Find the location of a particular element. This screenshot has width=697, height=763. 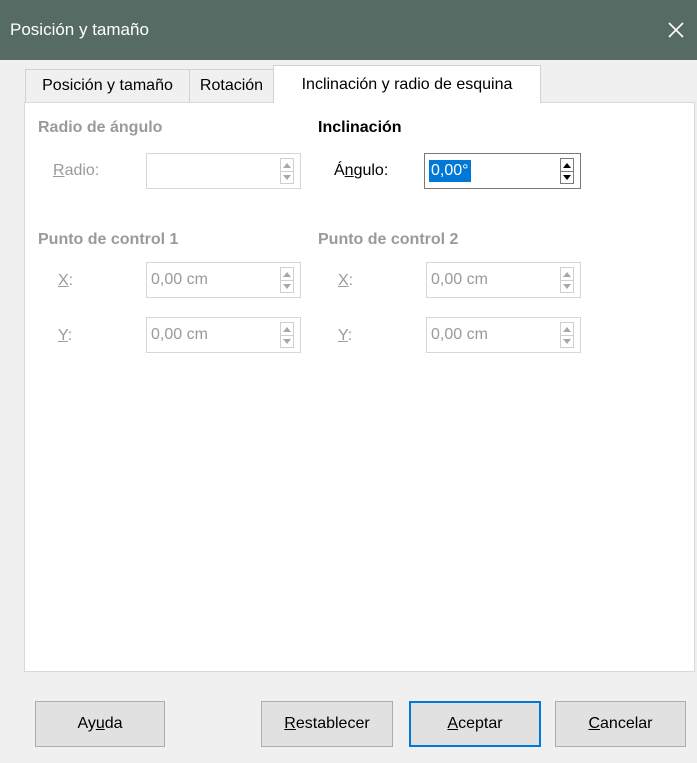

tab-label: Posición y tamaño is located at coordinates (107, 85).